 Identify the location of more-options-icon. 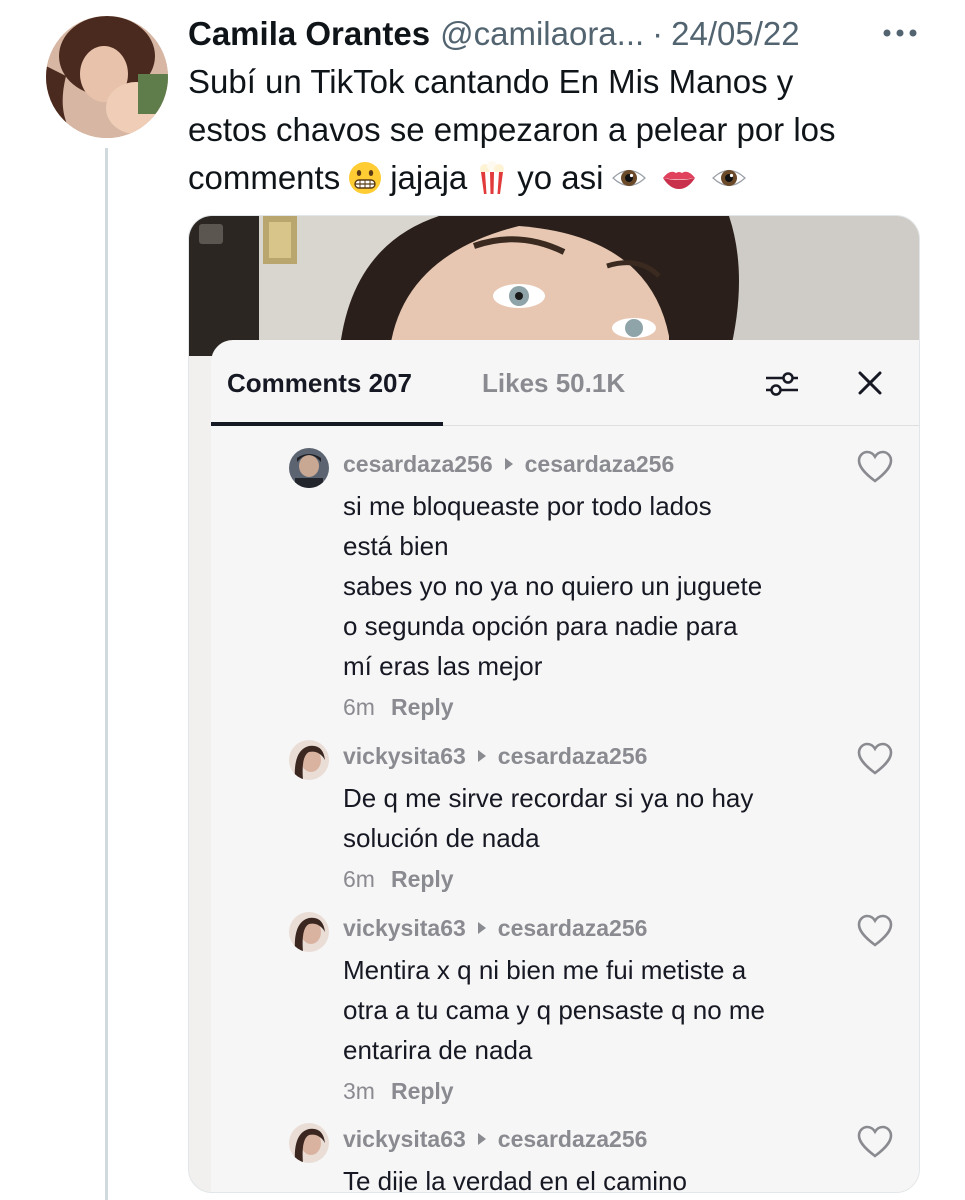
(900, 33).